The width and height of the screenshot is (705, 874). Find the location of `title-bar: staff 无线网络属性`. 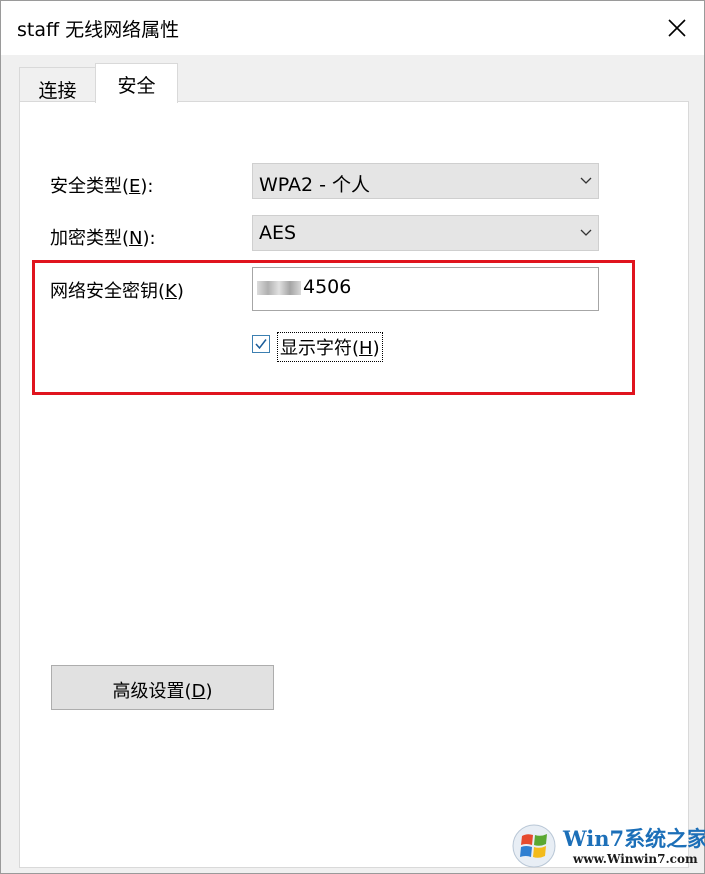

title-bar: staff 无线网络属性 is located at coordinates (352, 28).